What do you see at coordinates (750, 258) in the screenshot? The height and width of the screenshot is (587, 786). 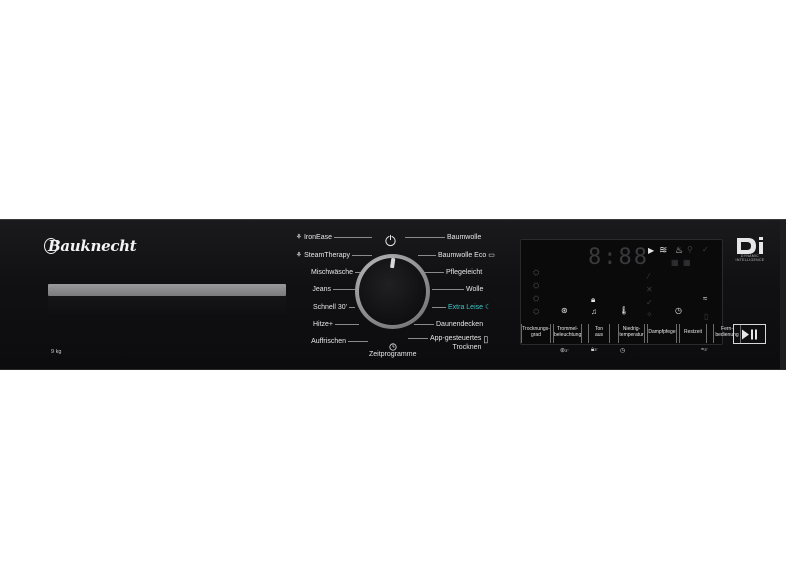 I see `dynamic-intelligence-text: DYNAMIC INTELLIGENCE` at bounding box center [750, 258].